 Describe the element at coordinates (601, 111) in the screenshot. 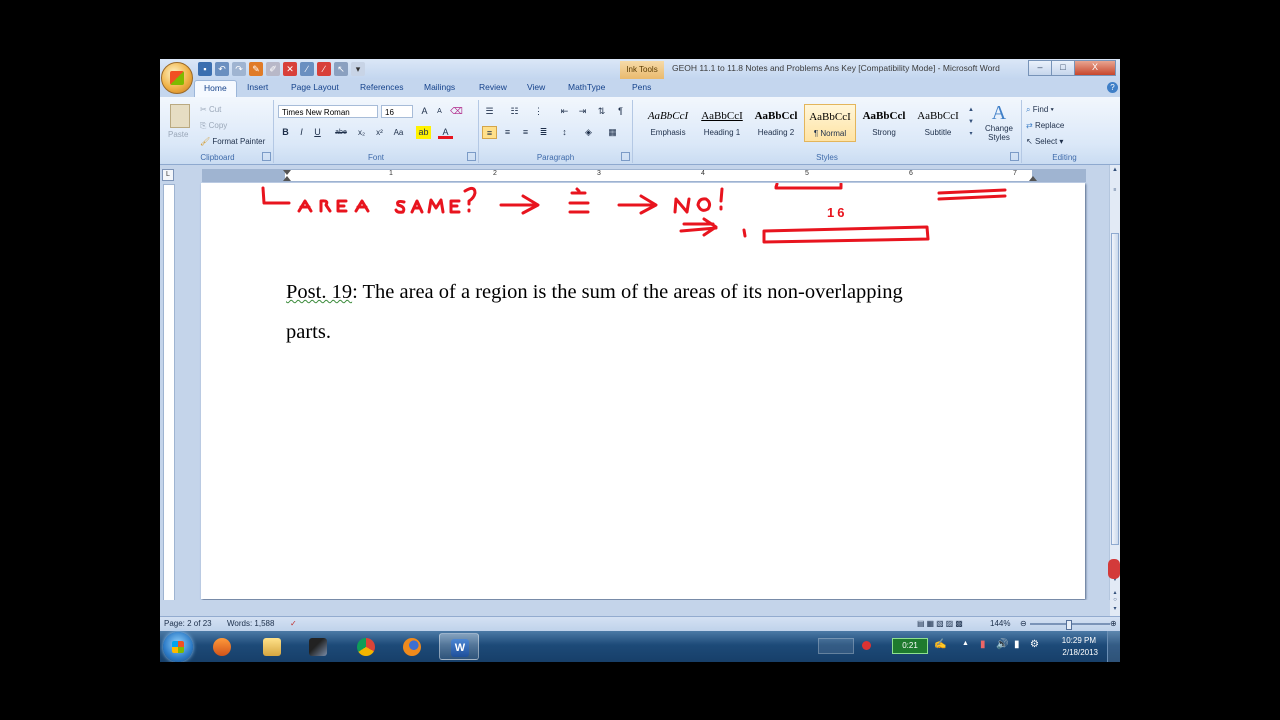

I see `sort-icon: ⇅` at that location.